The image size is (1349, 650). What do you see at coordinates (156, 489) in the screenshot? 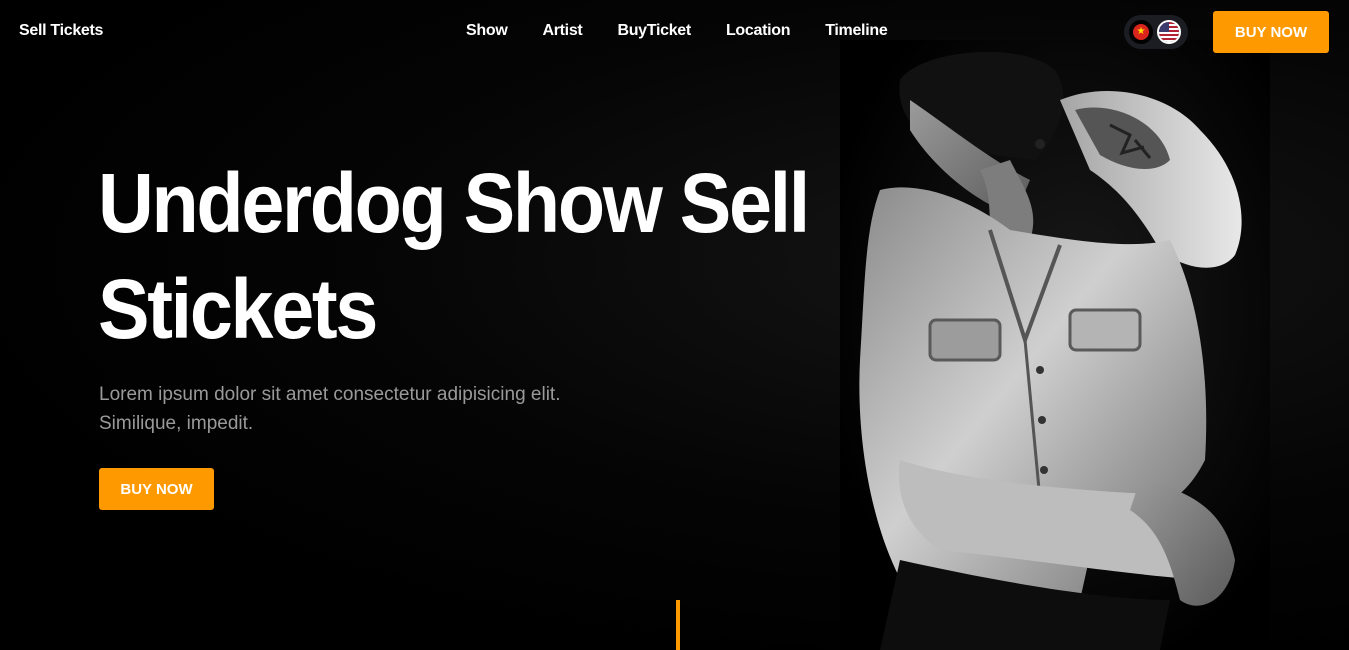
I see `hero-buy-now-button: BUY NOW` at bounding box center [156, 489].